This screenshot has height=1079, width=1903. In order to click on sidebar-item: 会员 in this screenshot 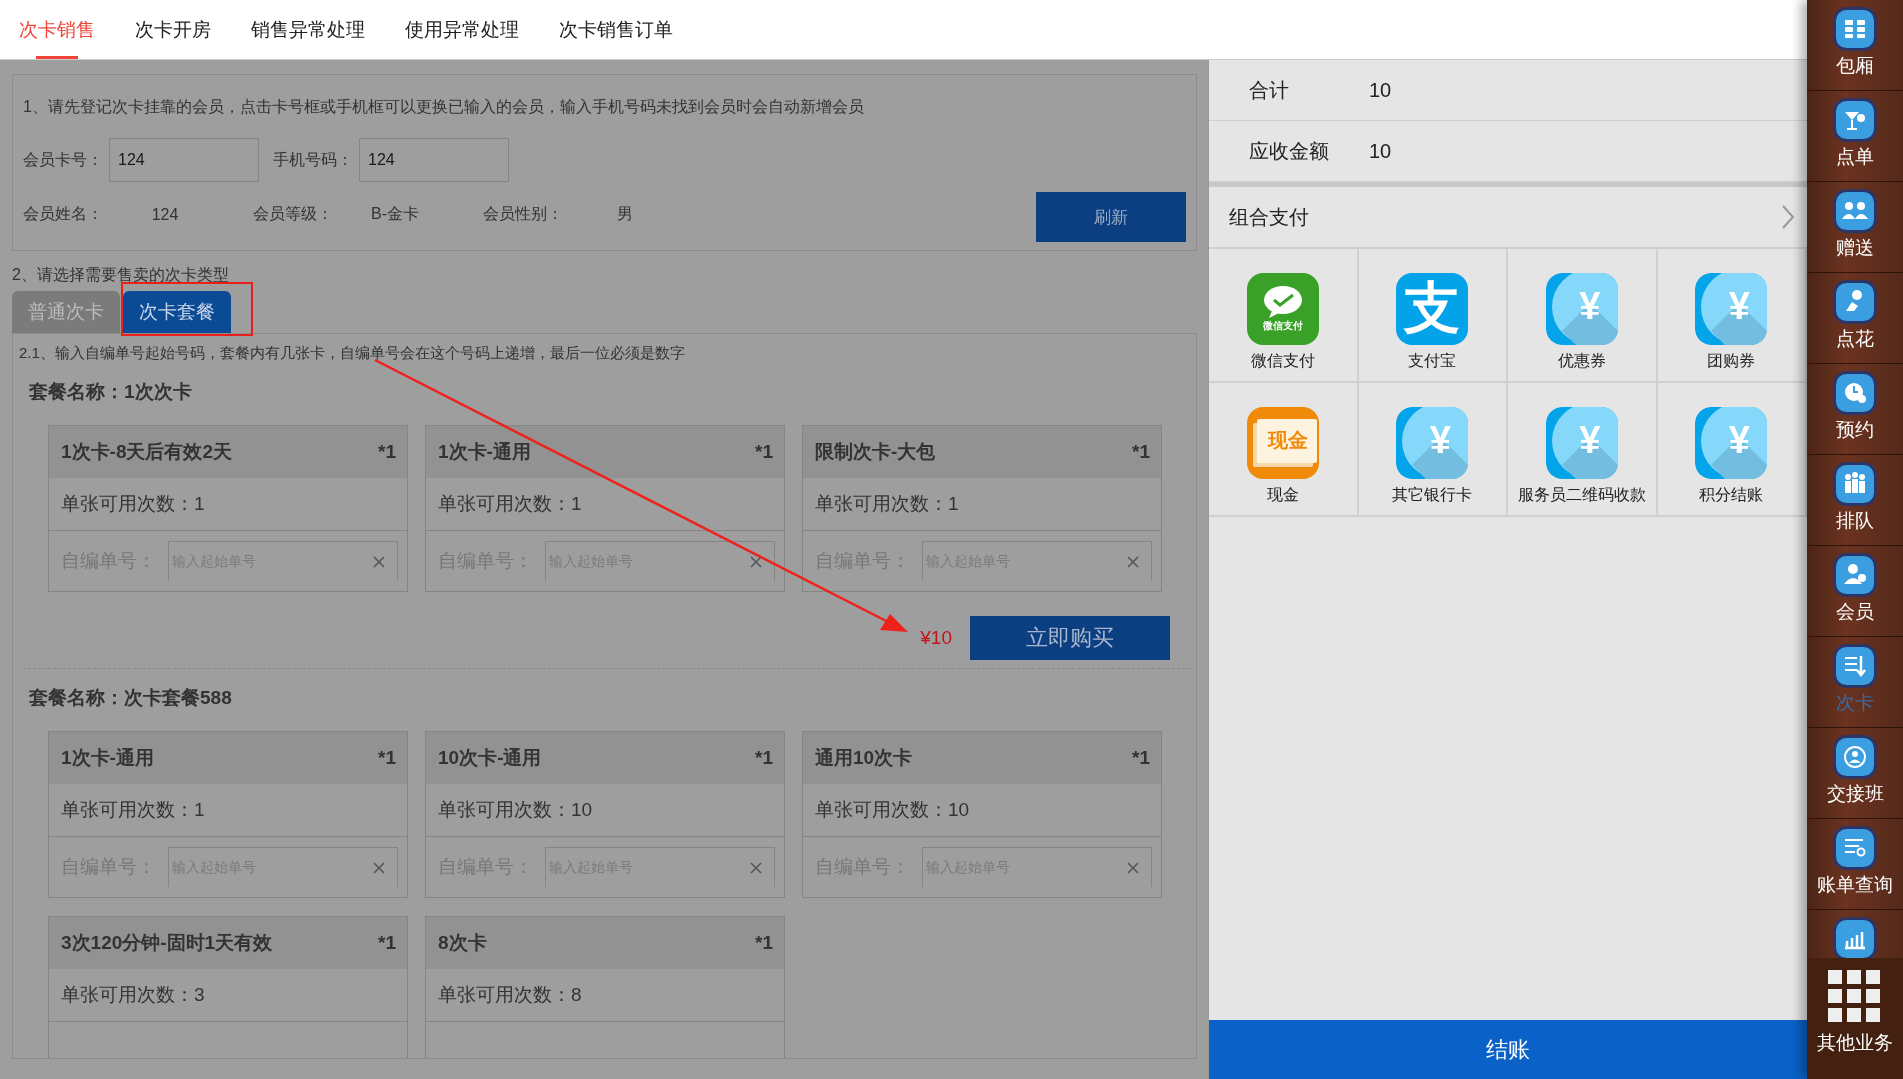, I will do `click(1855, 591)`.